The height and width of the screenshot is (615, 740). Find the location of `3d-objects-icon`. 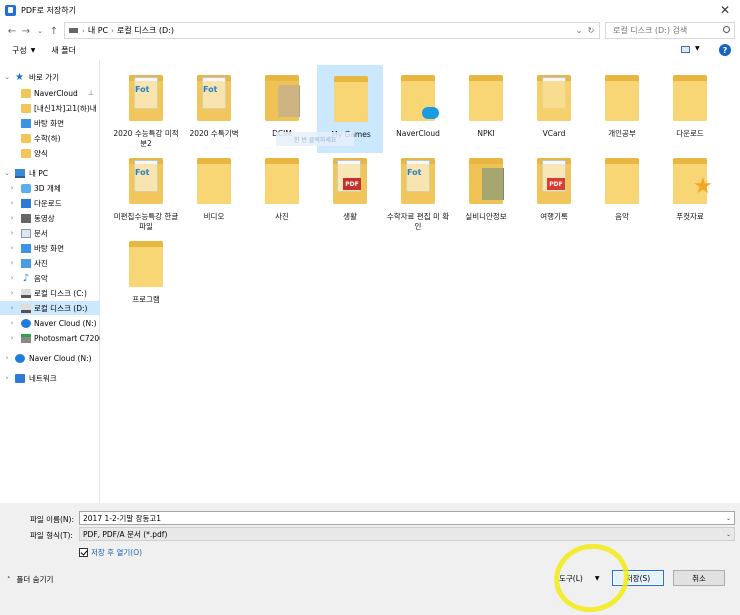

3d-objects-icon is located at coordinates (26, 188).